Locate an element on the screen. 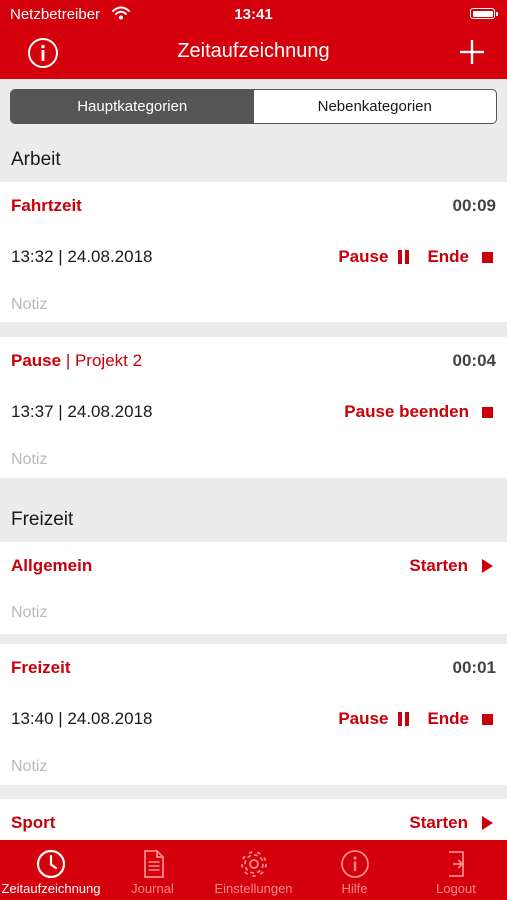  duration: 00:04 is located at coordinates (474, 360).